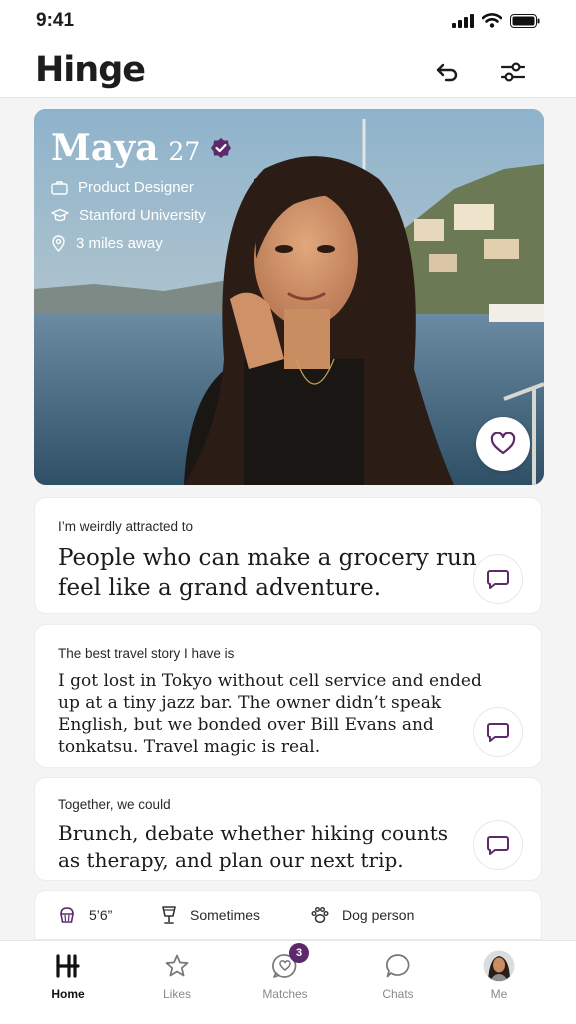  What do you see at coordinates (288, 22) in the screenshot?
I see `status-bar: 9:41` at bounding box center [288, 22].